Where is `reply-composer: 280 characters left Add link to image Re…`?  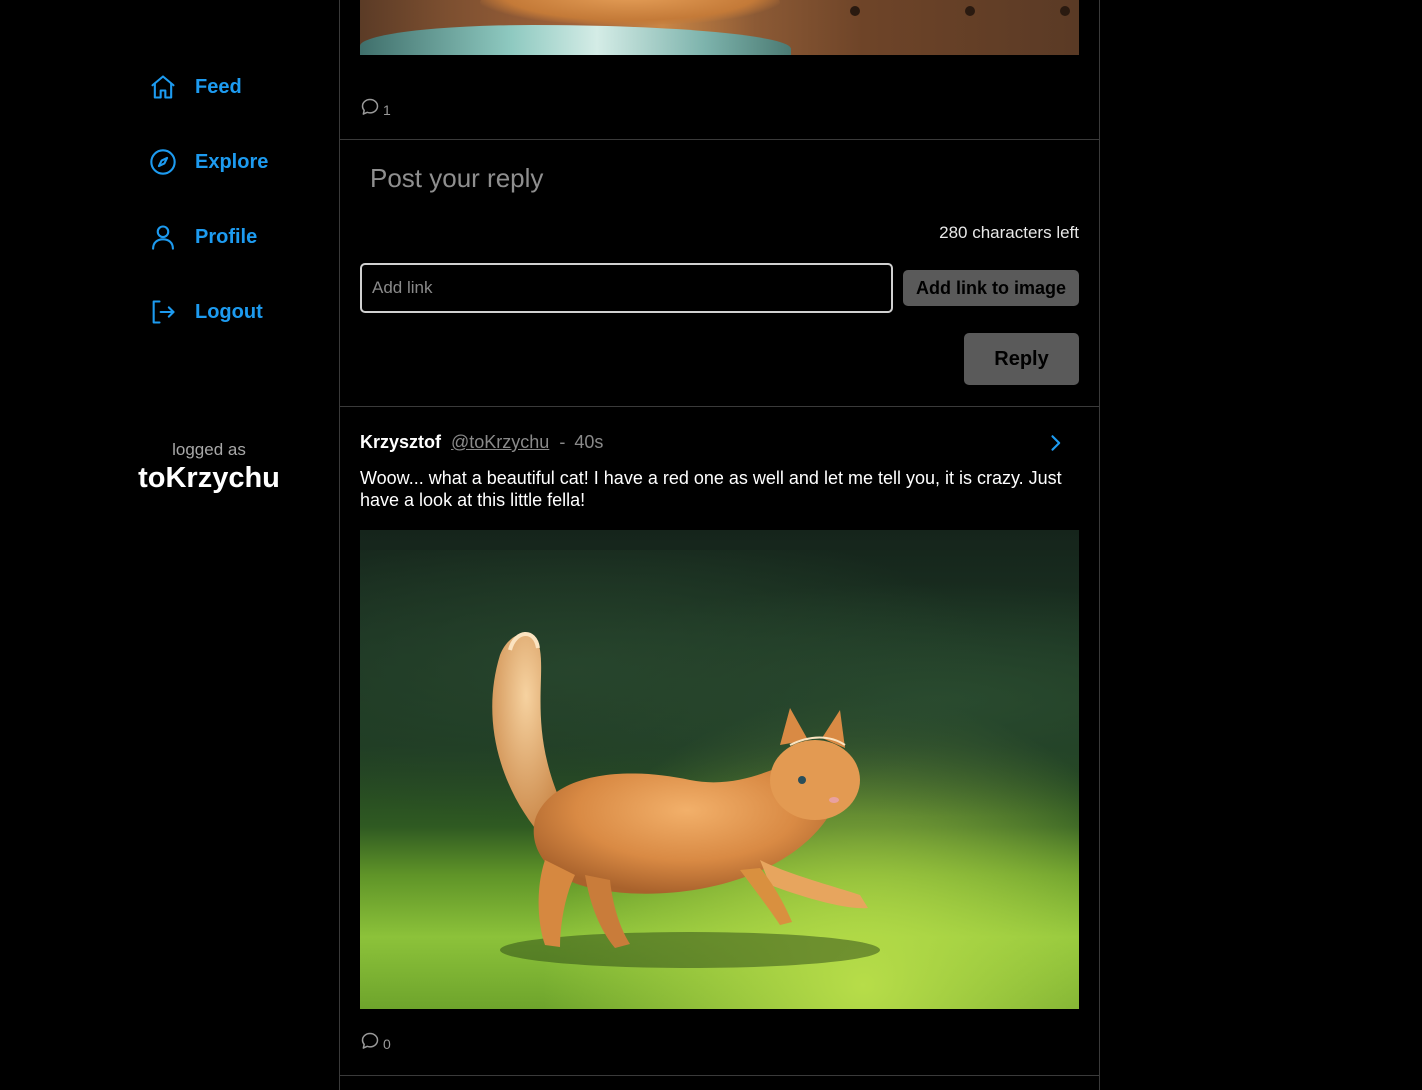 reply-composer: 280 characters left Add link to image Re… is located at coordinates (719, 273).